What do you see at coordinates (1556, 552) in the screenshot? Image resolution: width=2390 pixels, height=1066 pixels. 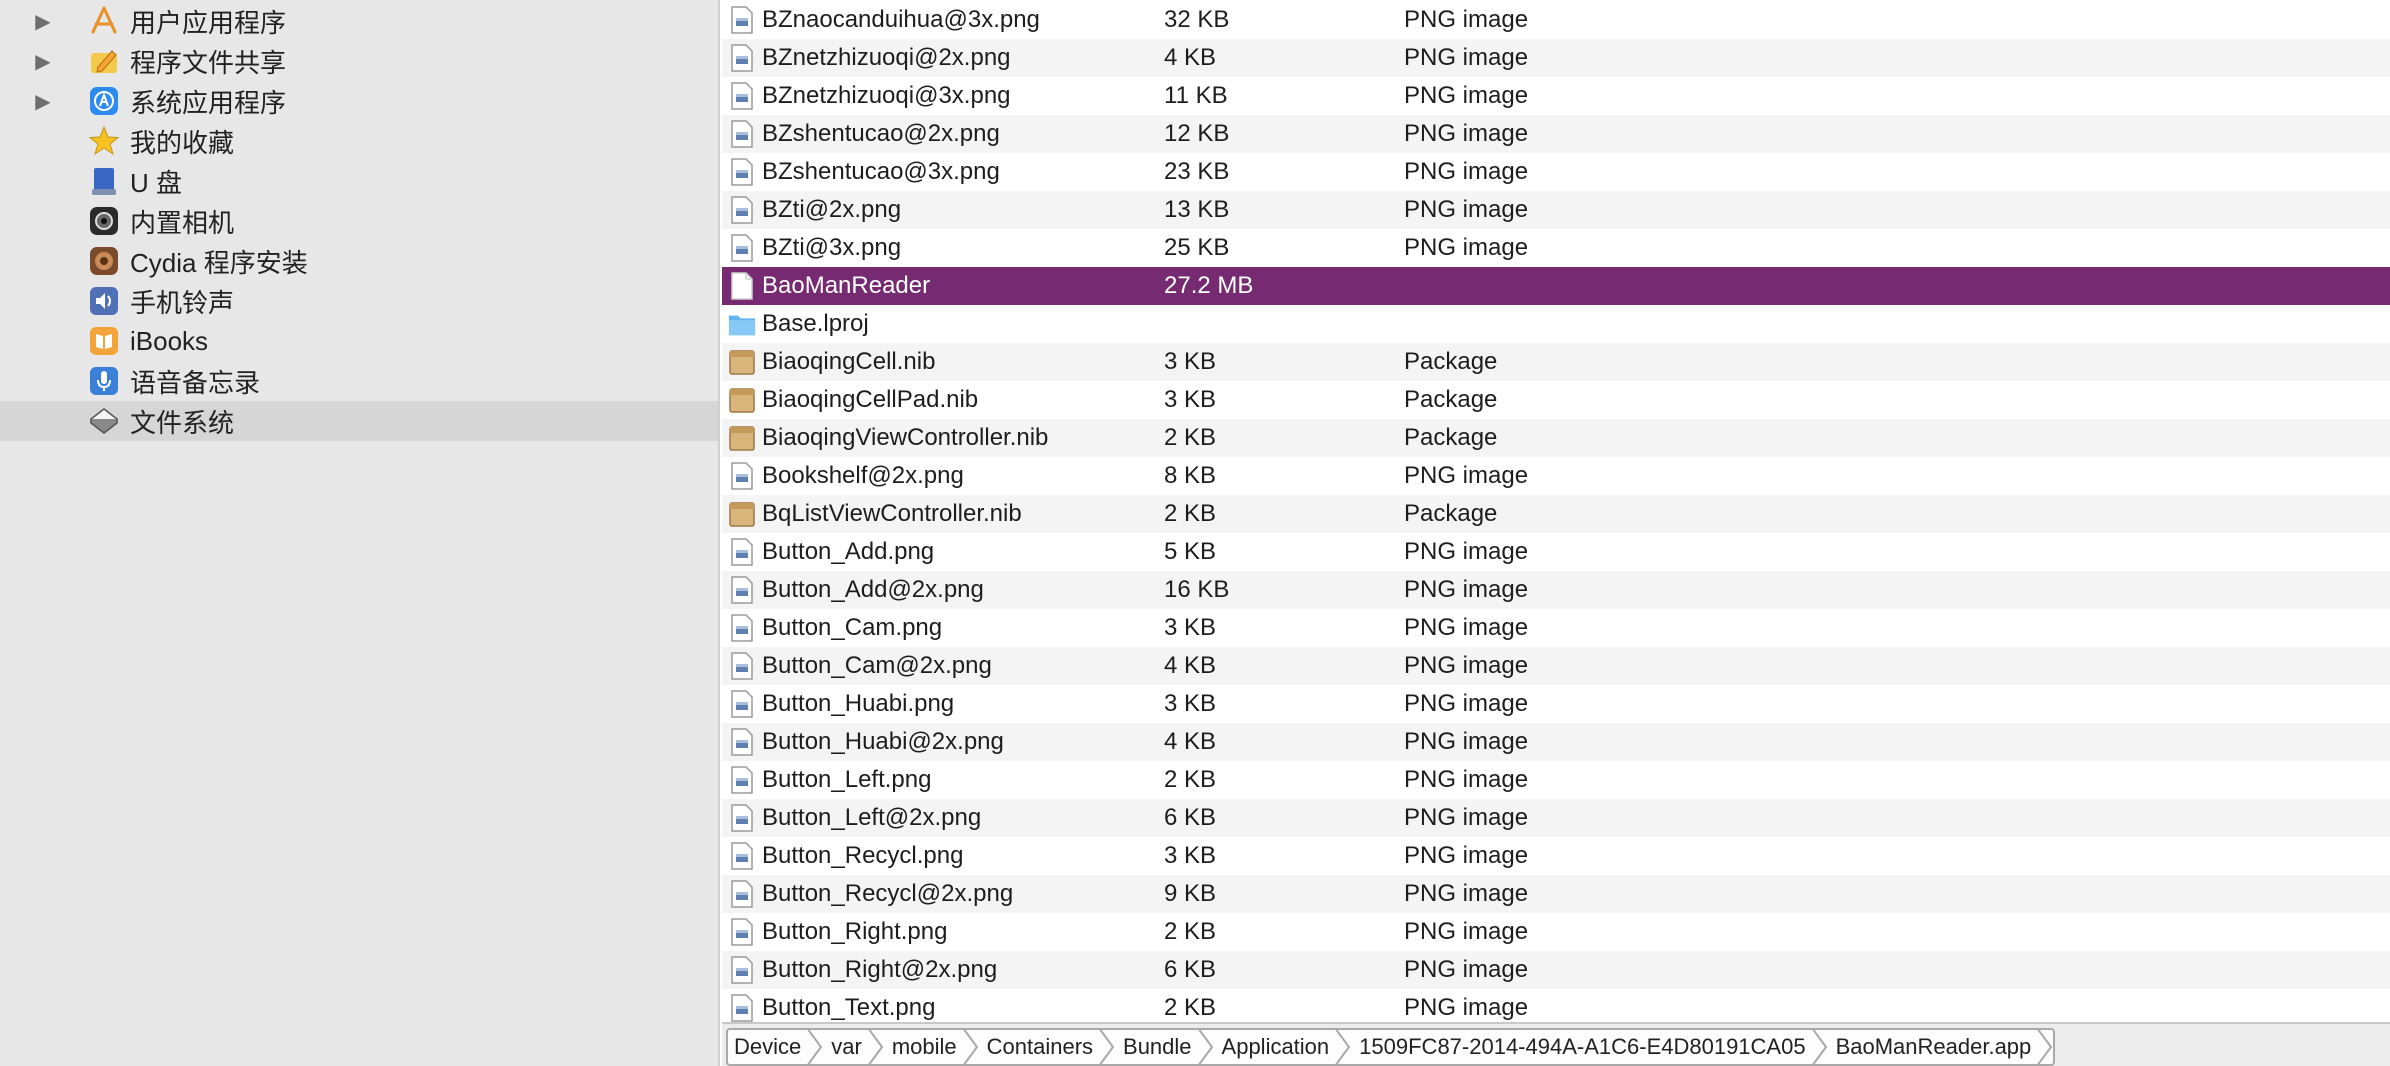 I see `file-row: Button_Add.png 5 KB PNG image` at bounding box center [1556, 552].